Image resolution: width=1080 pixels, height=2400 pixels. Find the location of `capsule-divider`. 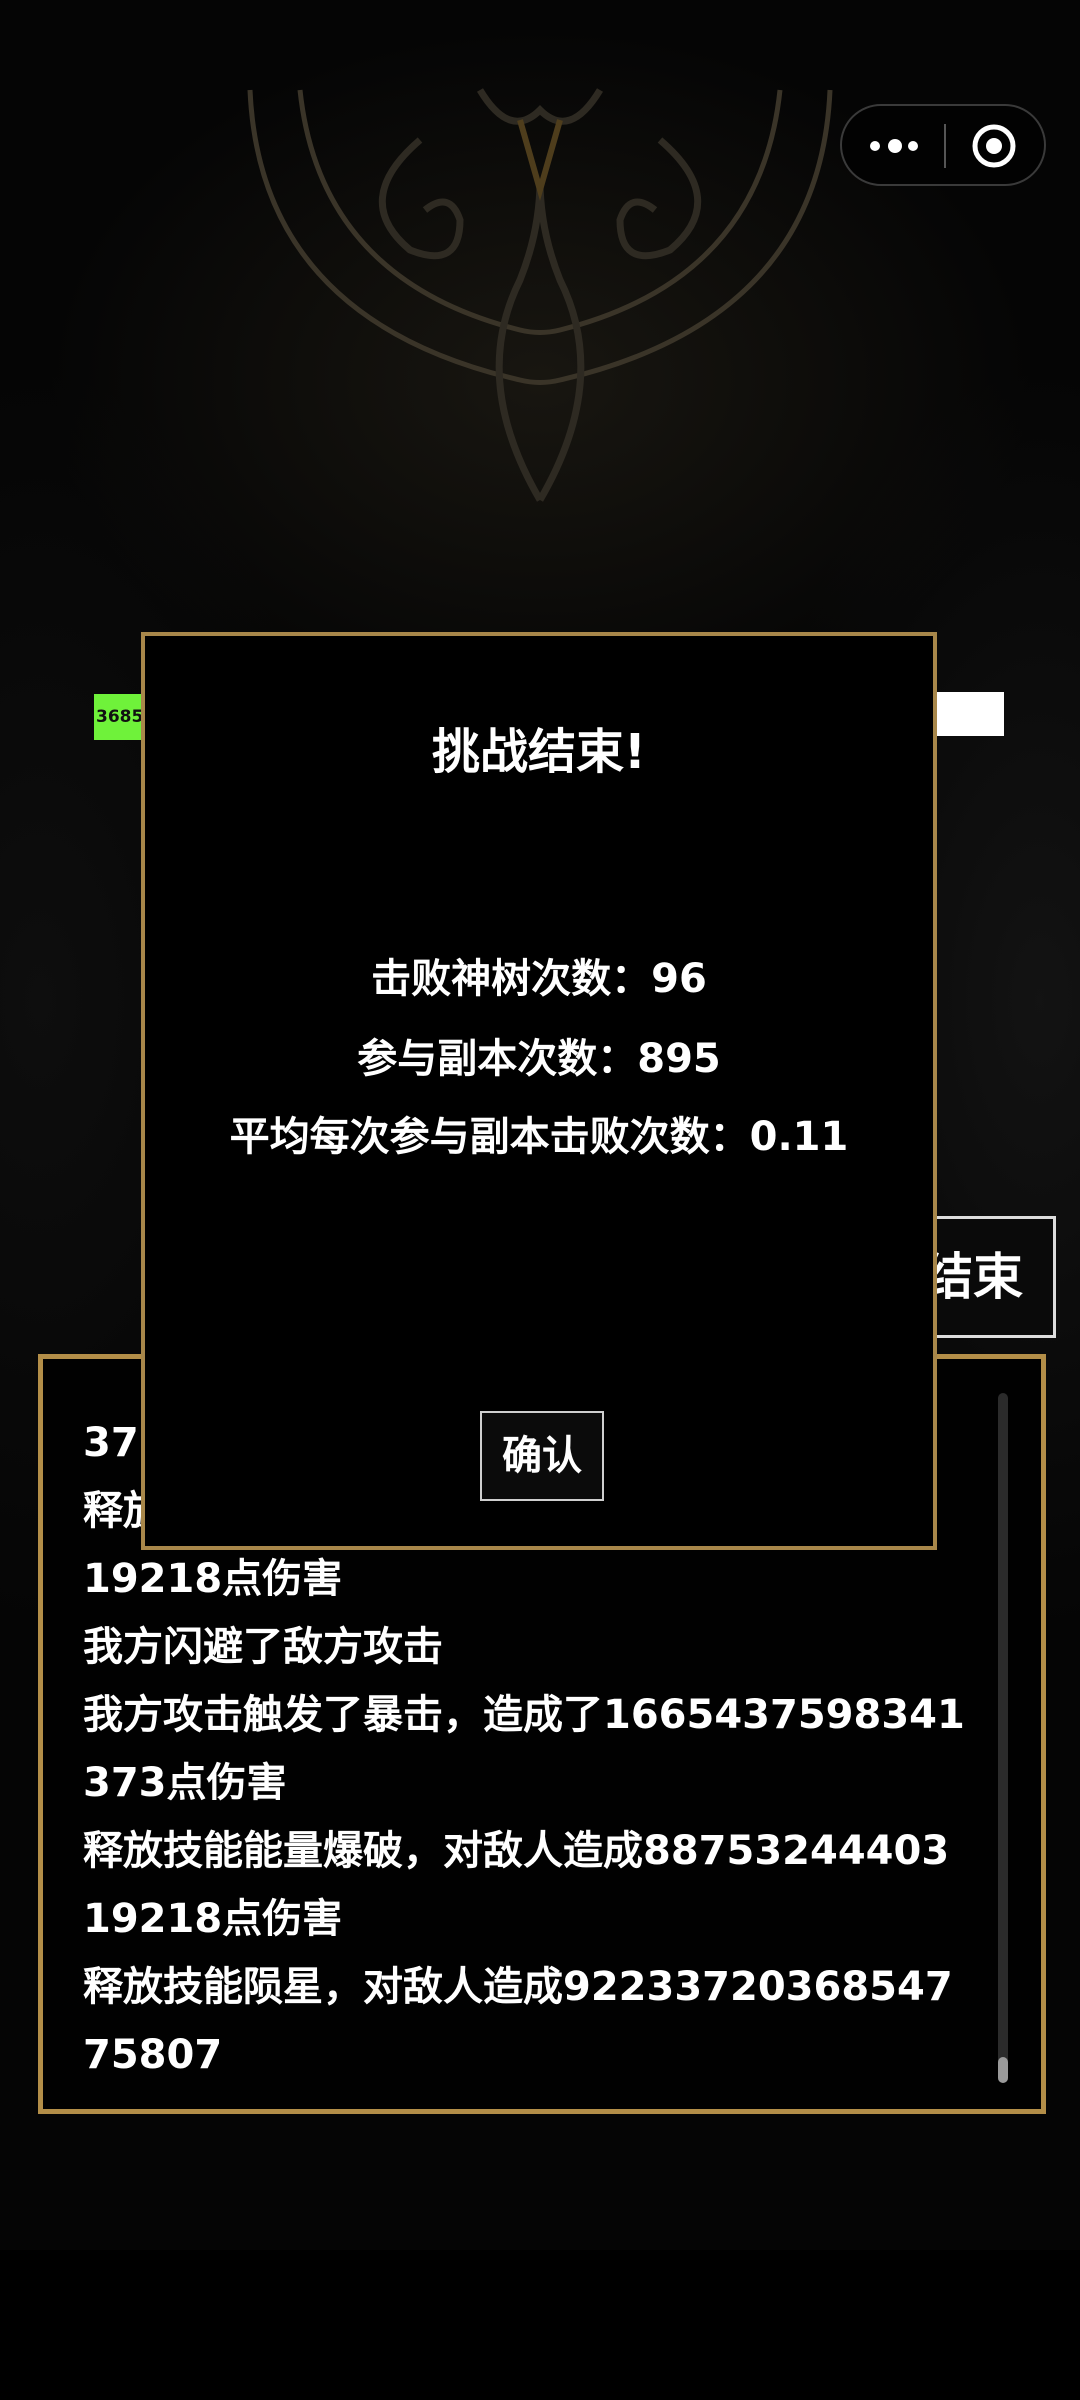

capsule-divider is located at coordinates (945, 146).